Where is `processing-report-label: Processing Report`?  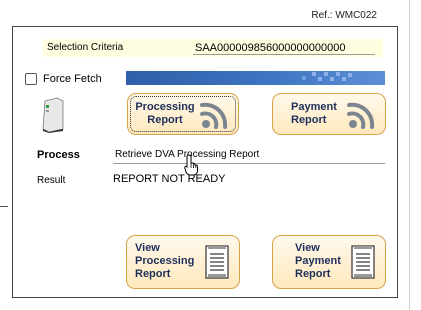
processing-report-label: Processing Report is located at coordinates (165, 113).